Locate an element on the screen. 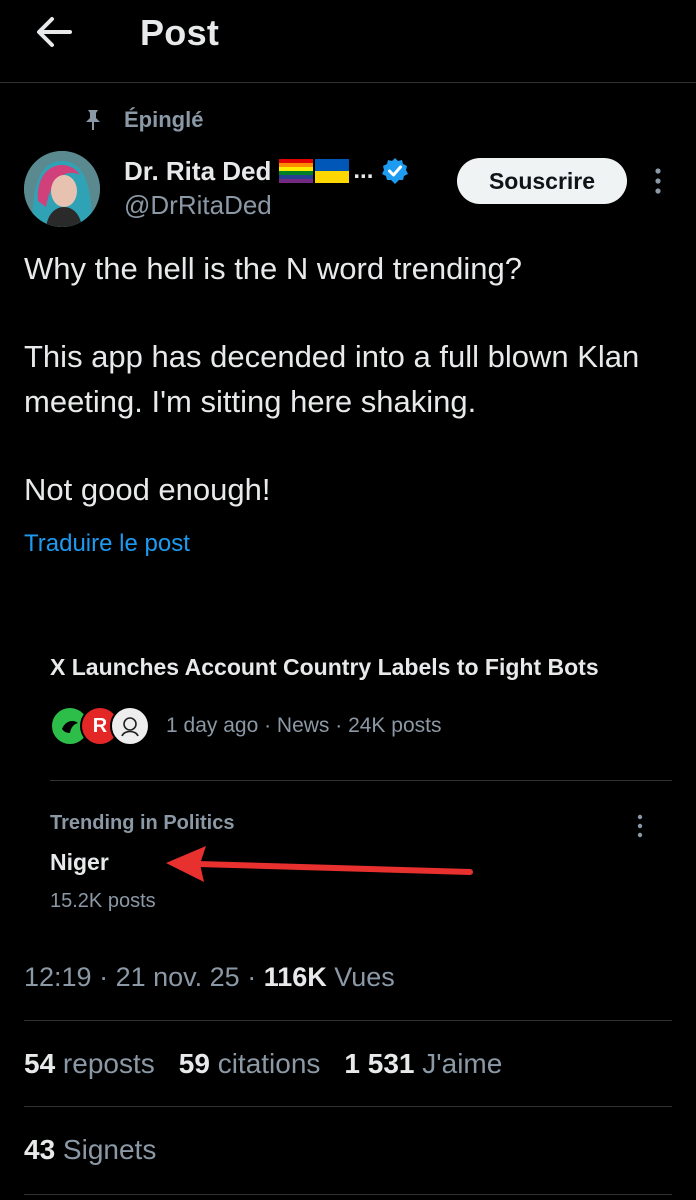 The height and width of the screenshot is (1200, 696). post-timestamp-row: 12:19 · 21 nov. 25 · 116K Vues is located at coordinates (209, 977).